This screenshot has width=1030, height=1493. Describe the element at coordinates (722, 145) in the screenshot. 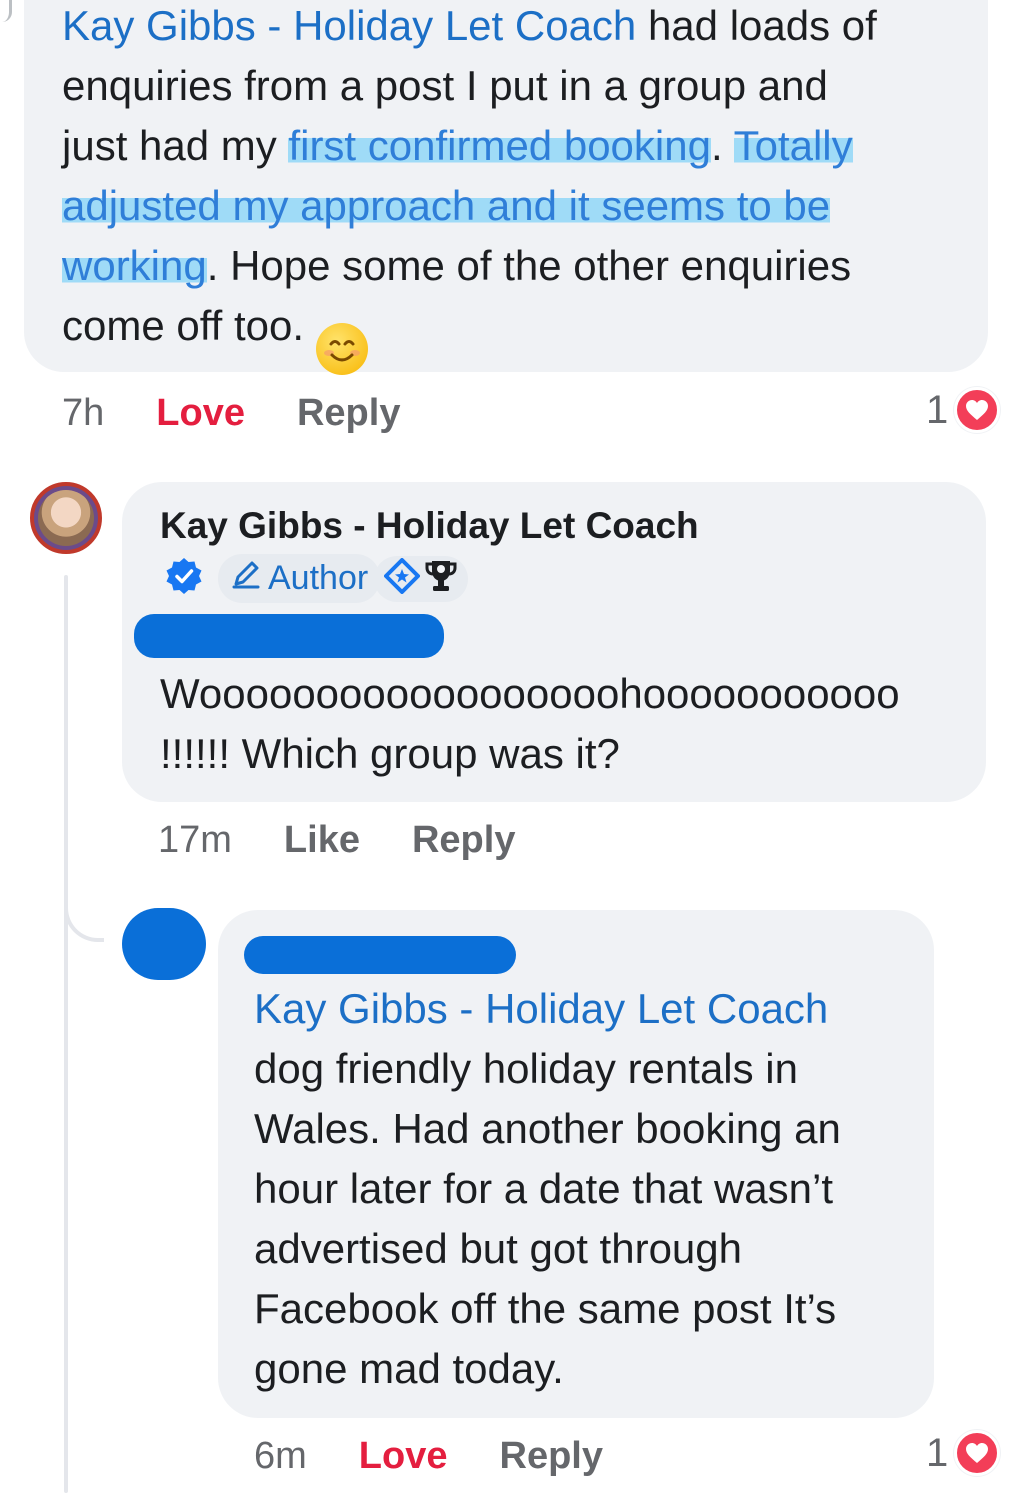

I see `comment-text-segment: .` at that location.